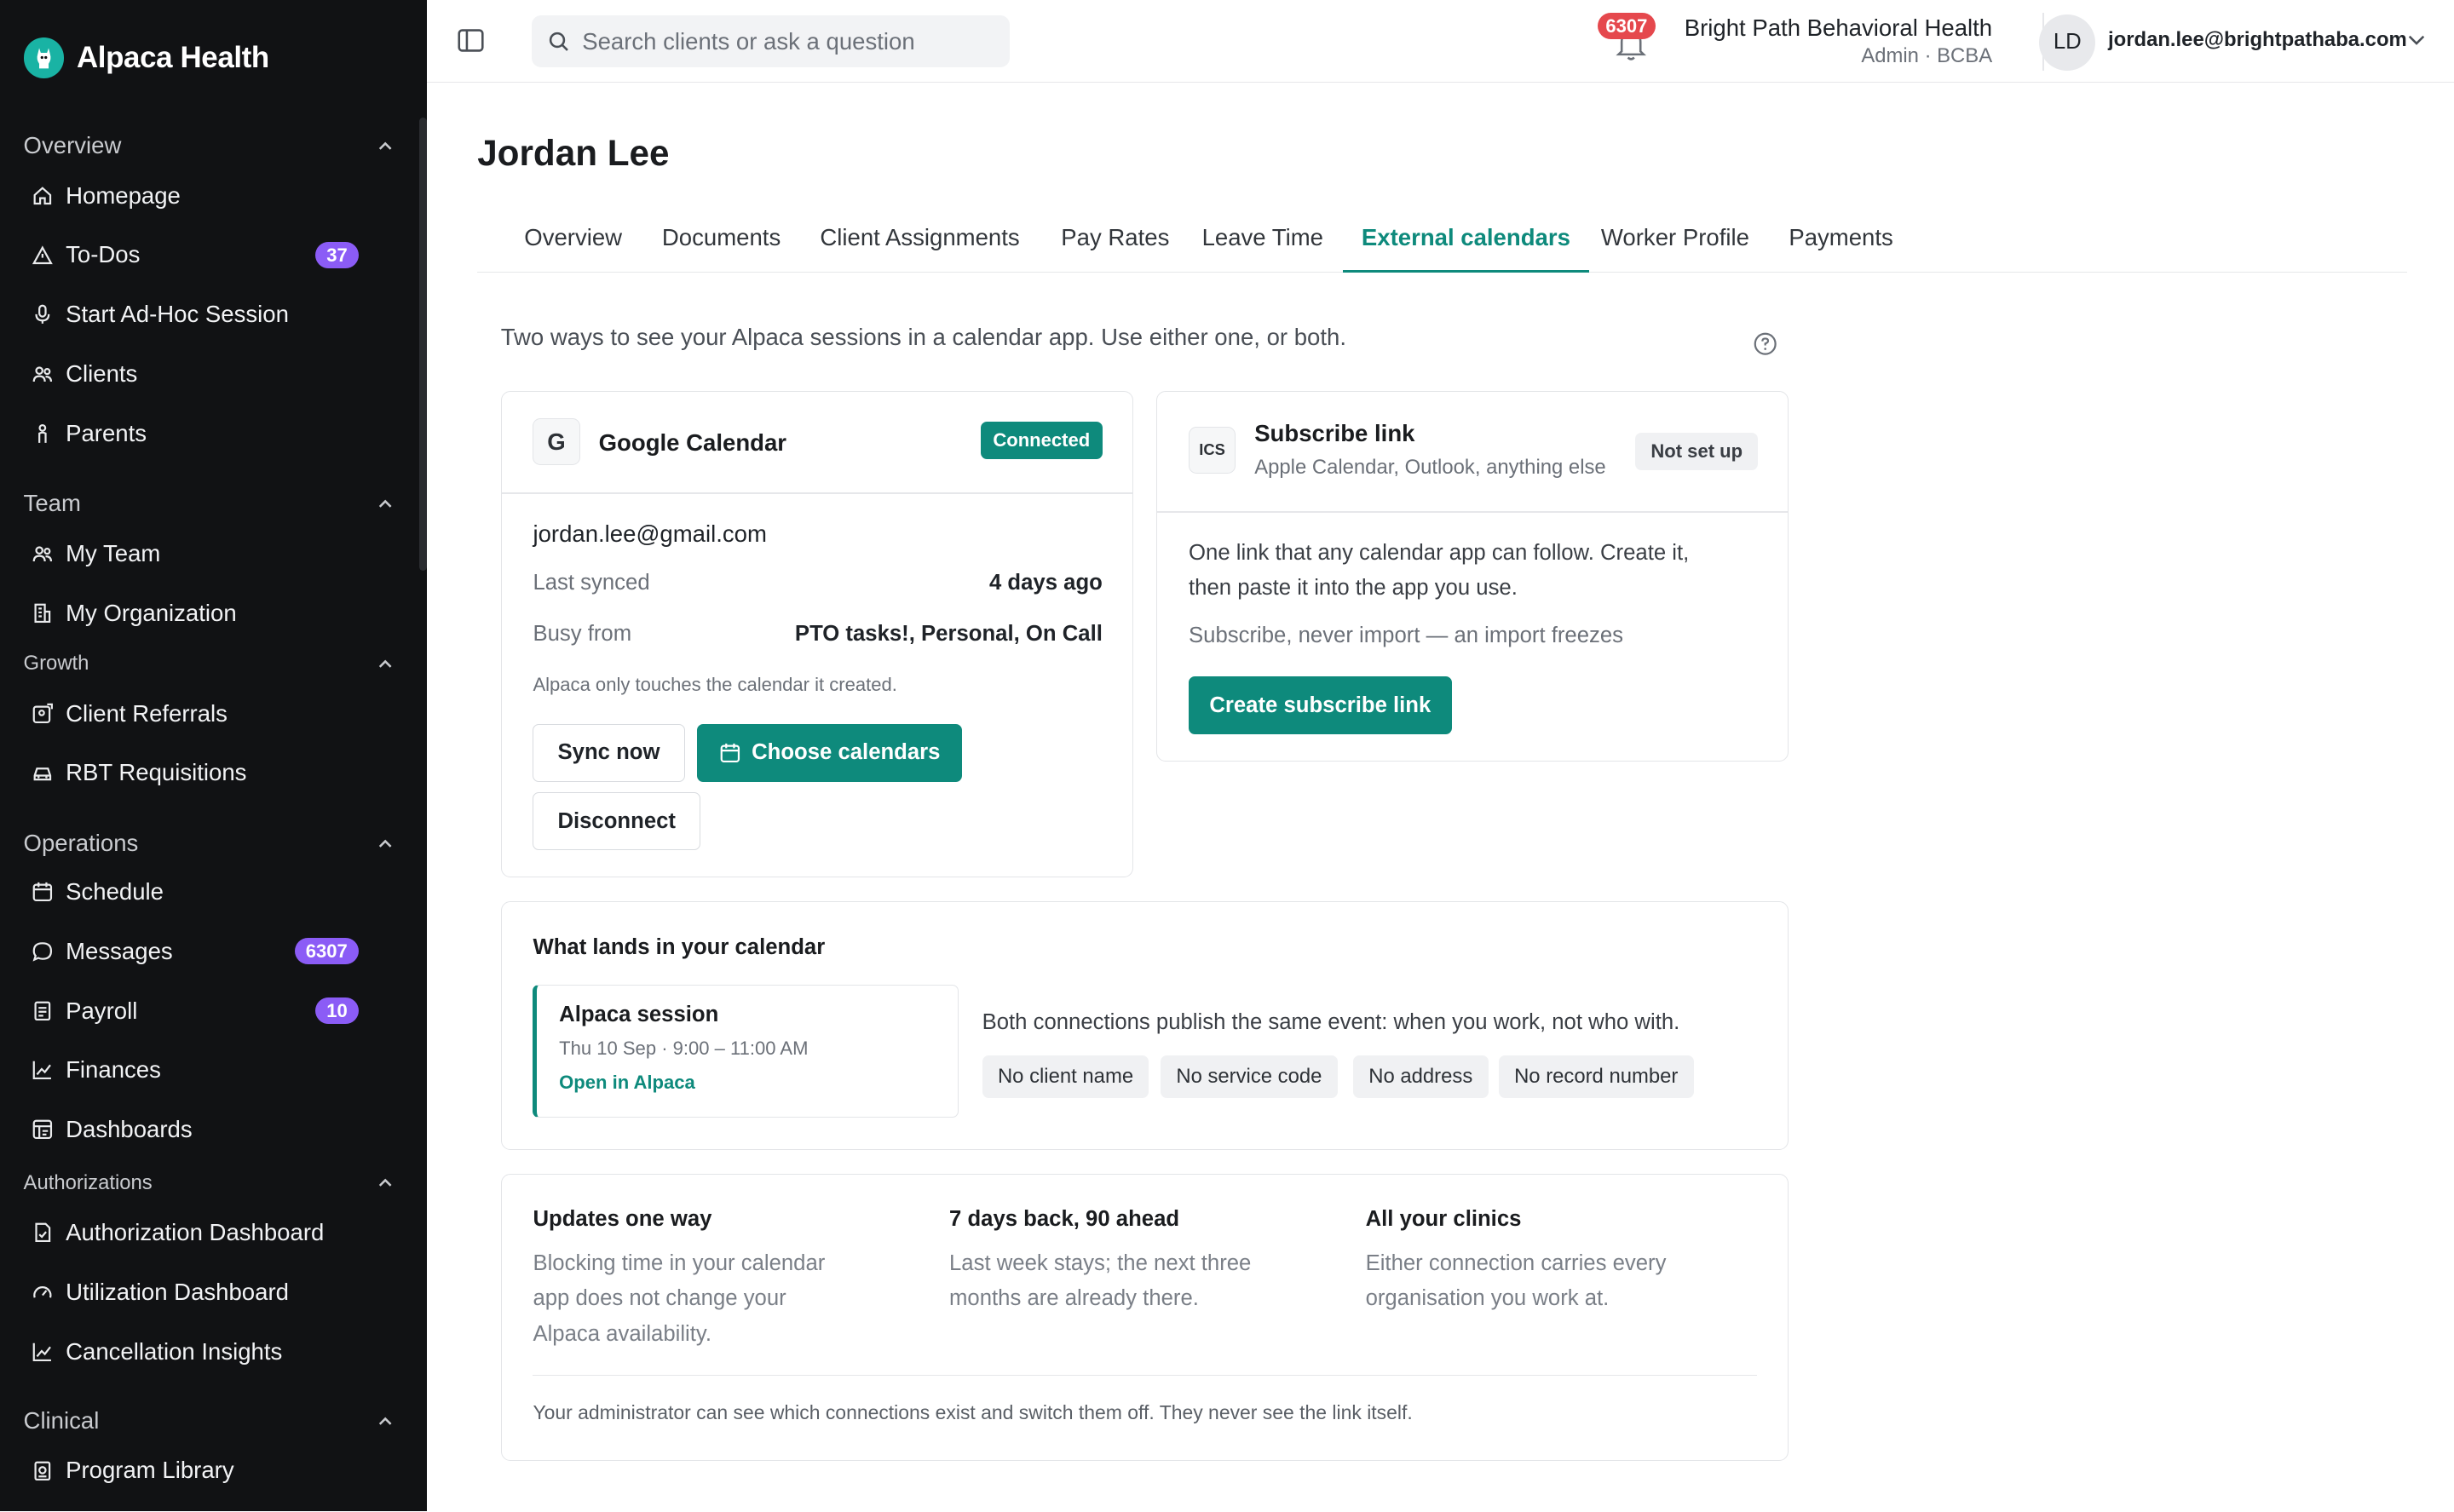 This screenshot has width=2454, height=1512. Describe the element at coordinates (195, 433) in the screenshot. I see `sidebar-item-parents: Parents` at that location.